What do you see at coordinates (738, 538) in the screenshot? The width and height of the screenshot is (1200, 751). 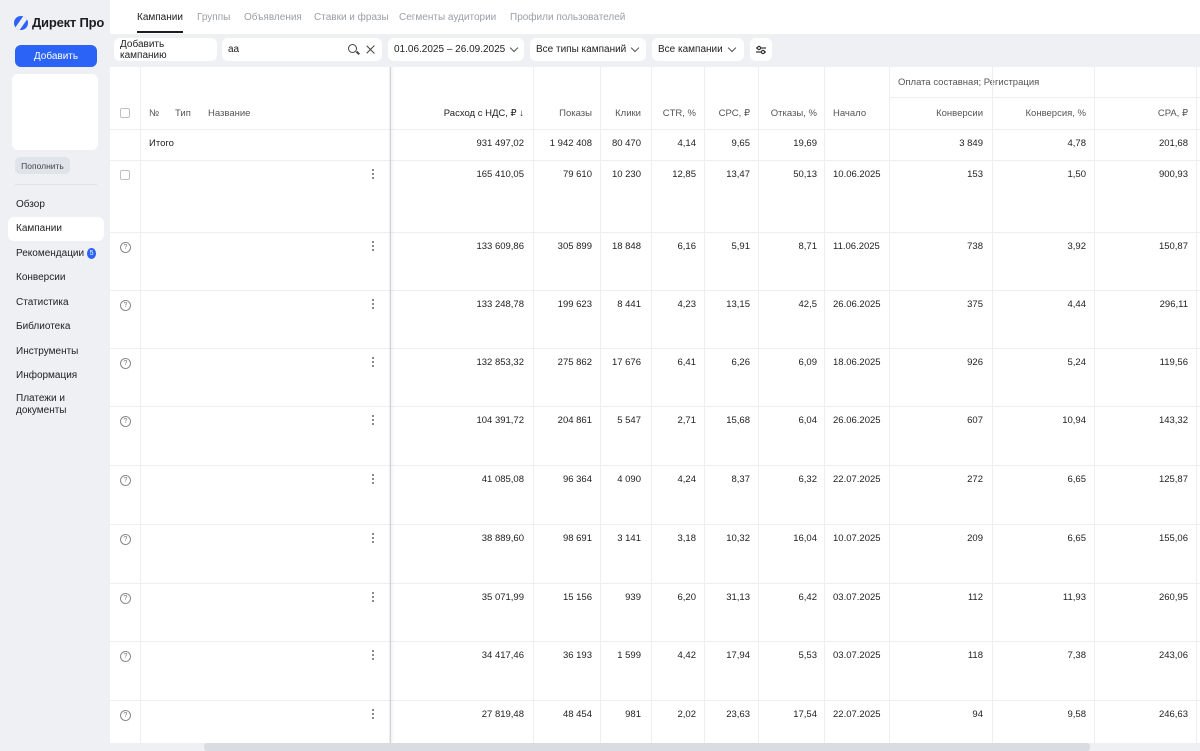 I see `cell-cpc: 10,32` at bounding box center [738, 538].